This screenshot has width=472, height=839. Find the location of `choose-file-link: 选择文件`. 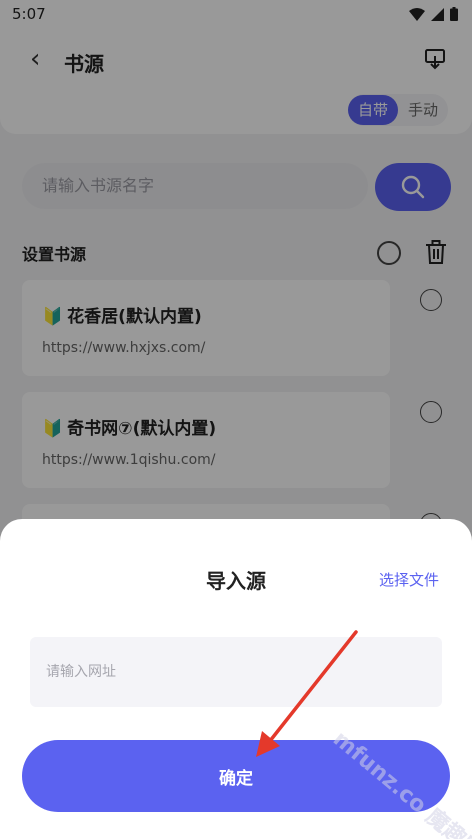

choose-file-link: 选择文件 is located at coordinates (409, 579).